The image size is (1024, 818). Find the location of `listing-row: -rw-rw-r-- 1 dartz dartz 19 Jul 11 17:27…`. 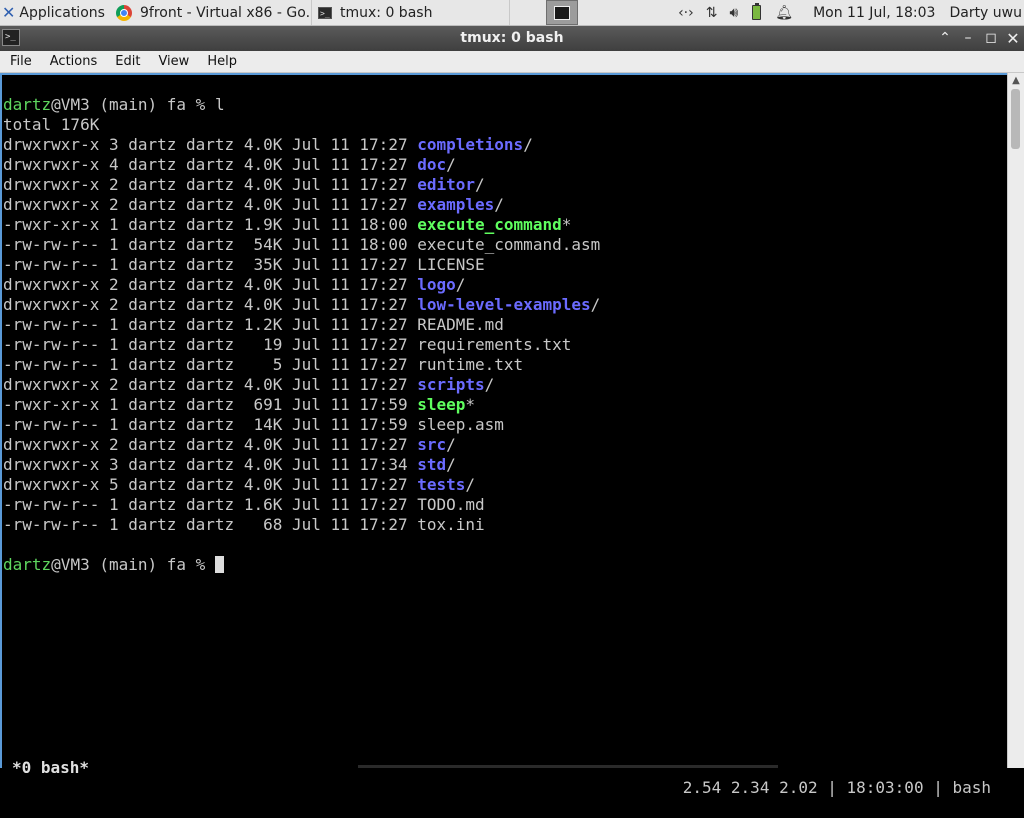

listing-row: -rw-rw-r-- 1 dartz dartz 19 Jul 11 17:27… is located at coordinates (301, 345).